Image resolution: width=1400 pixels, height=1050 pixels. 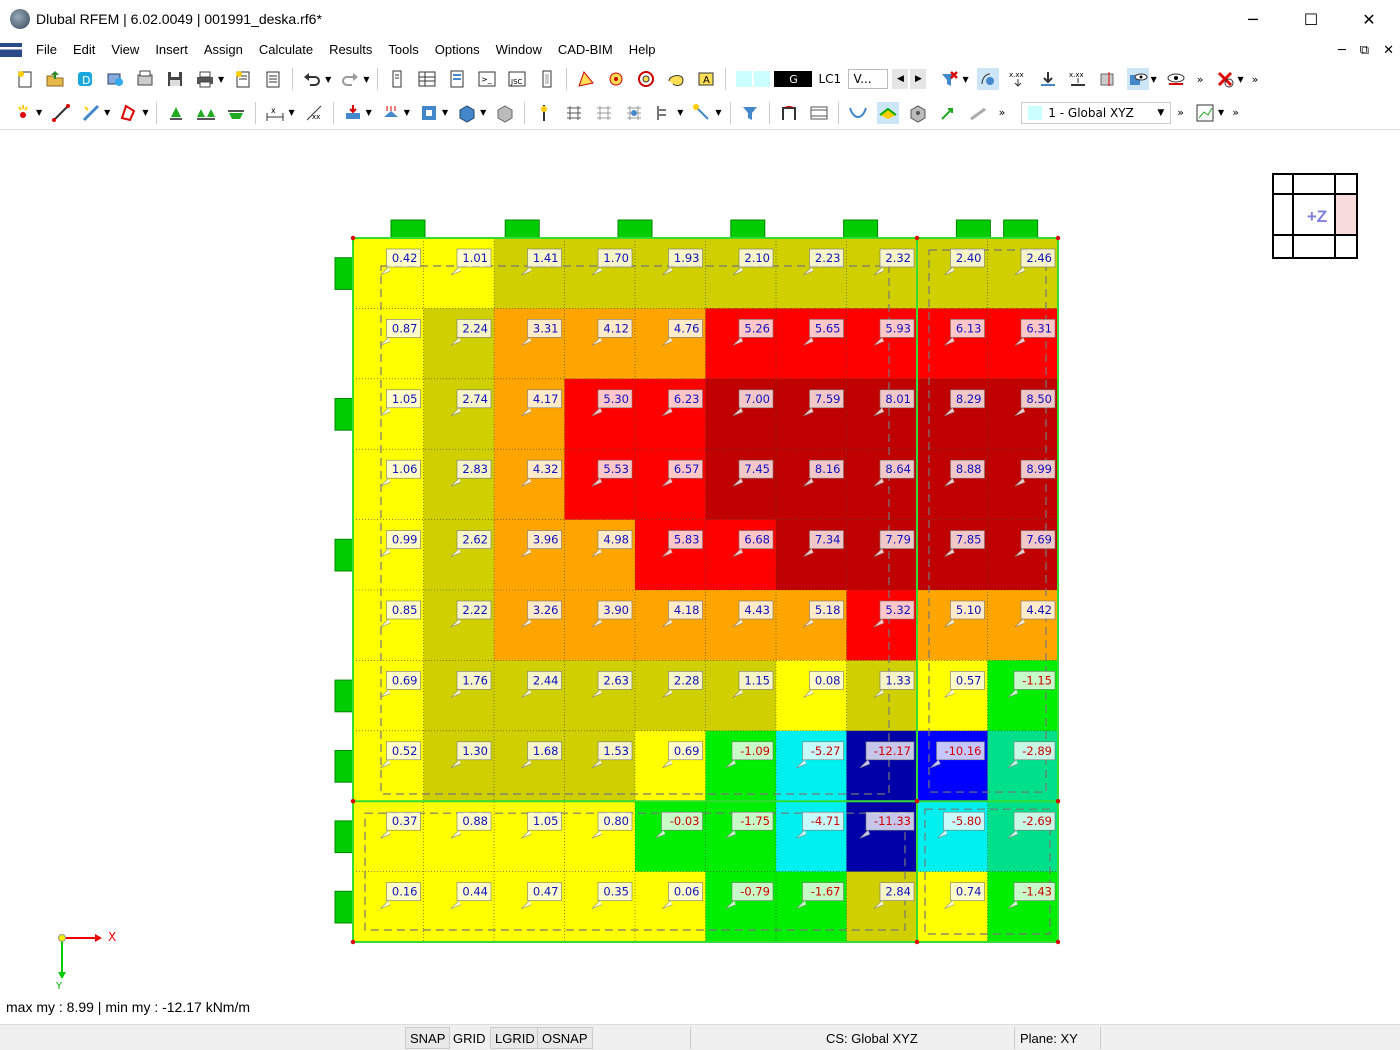 I want to click on dlubal-center-icon: D, so click(x=85, y=79).